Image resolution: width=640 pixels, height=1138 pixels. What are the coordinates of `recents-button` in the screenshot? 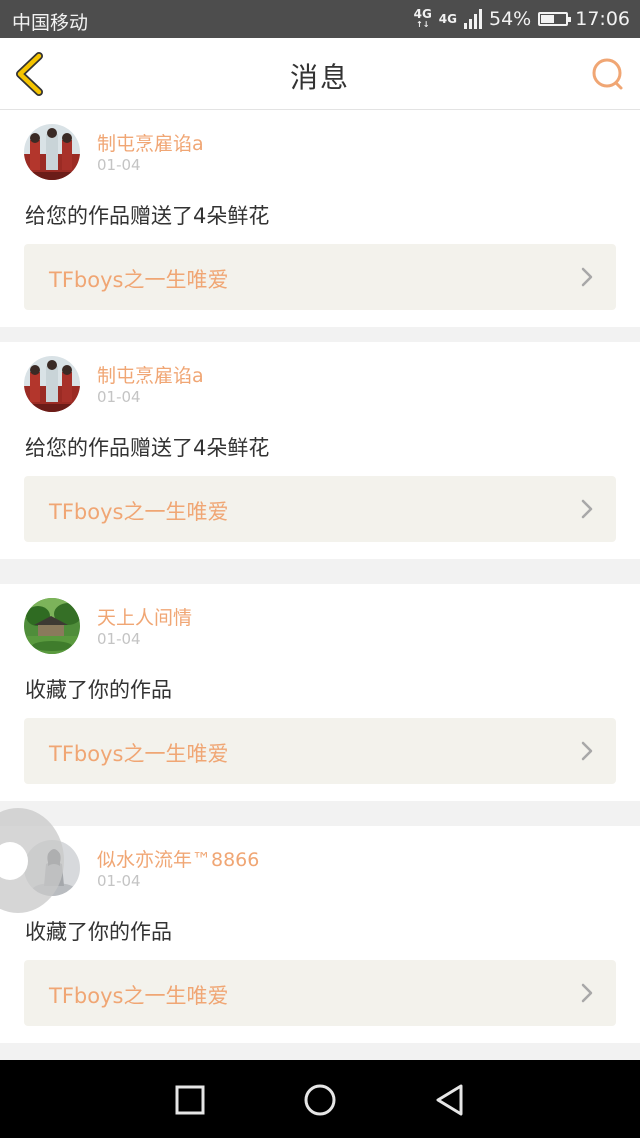 It's located at (190, 1100).